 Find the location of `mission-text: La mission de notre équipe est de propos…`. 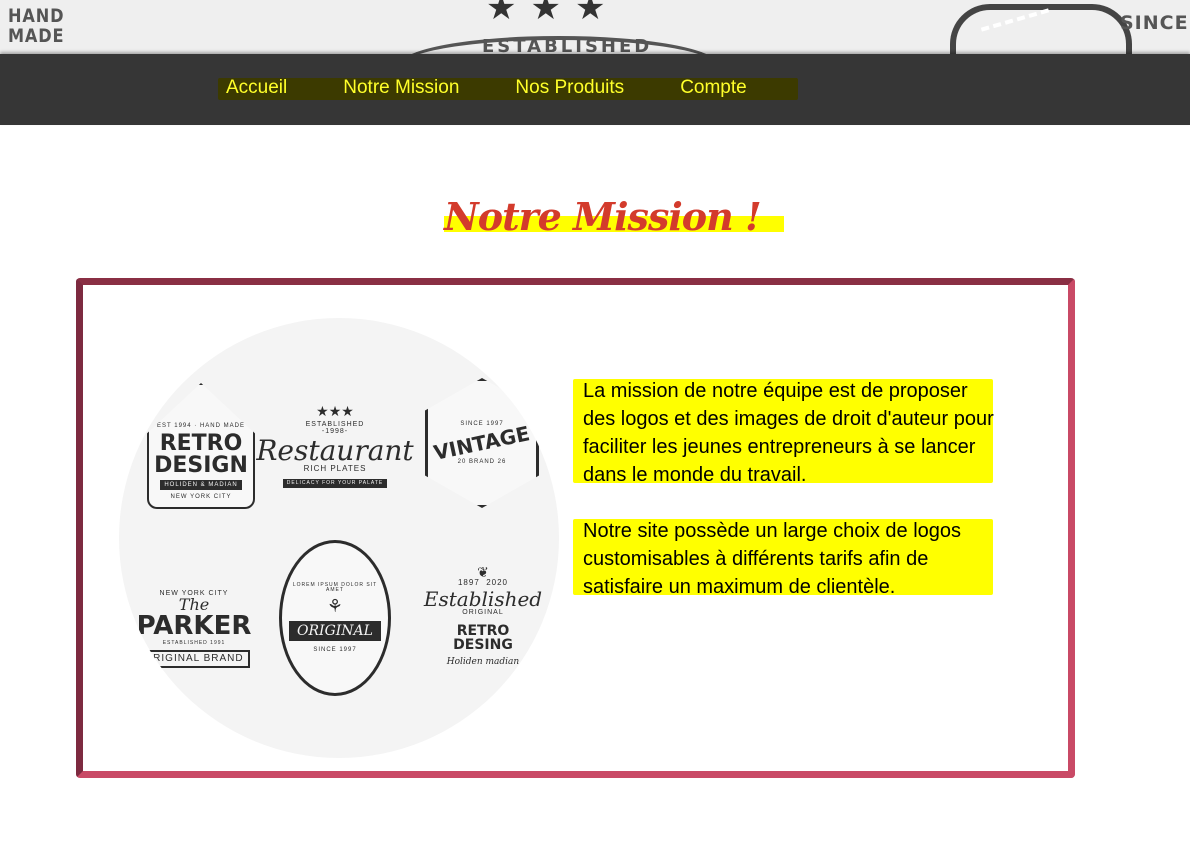

mission-text: La mission de notre équipe est de propos… is located at coordinates (788, 503).